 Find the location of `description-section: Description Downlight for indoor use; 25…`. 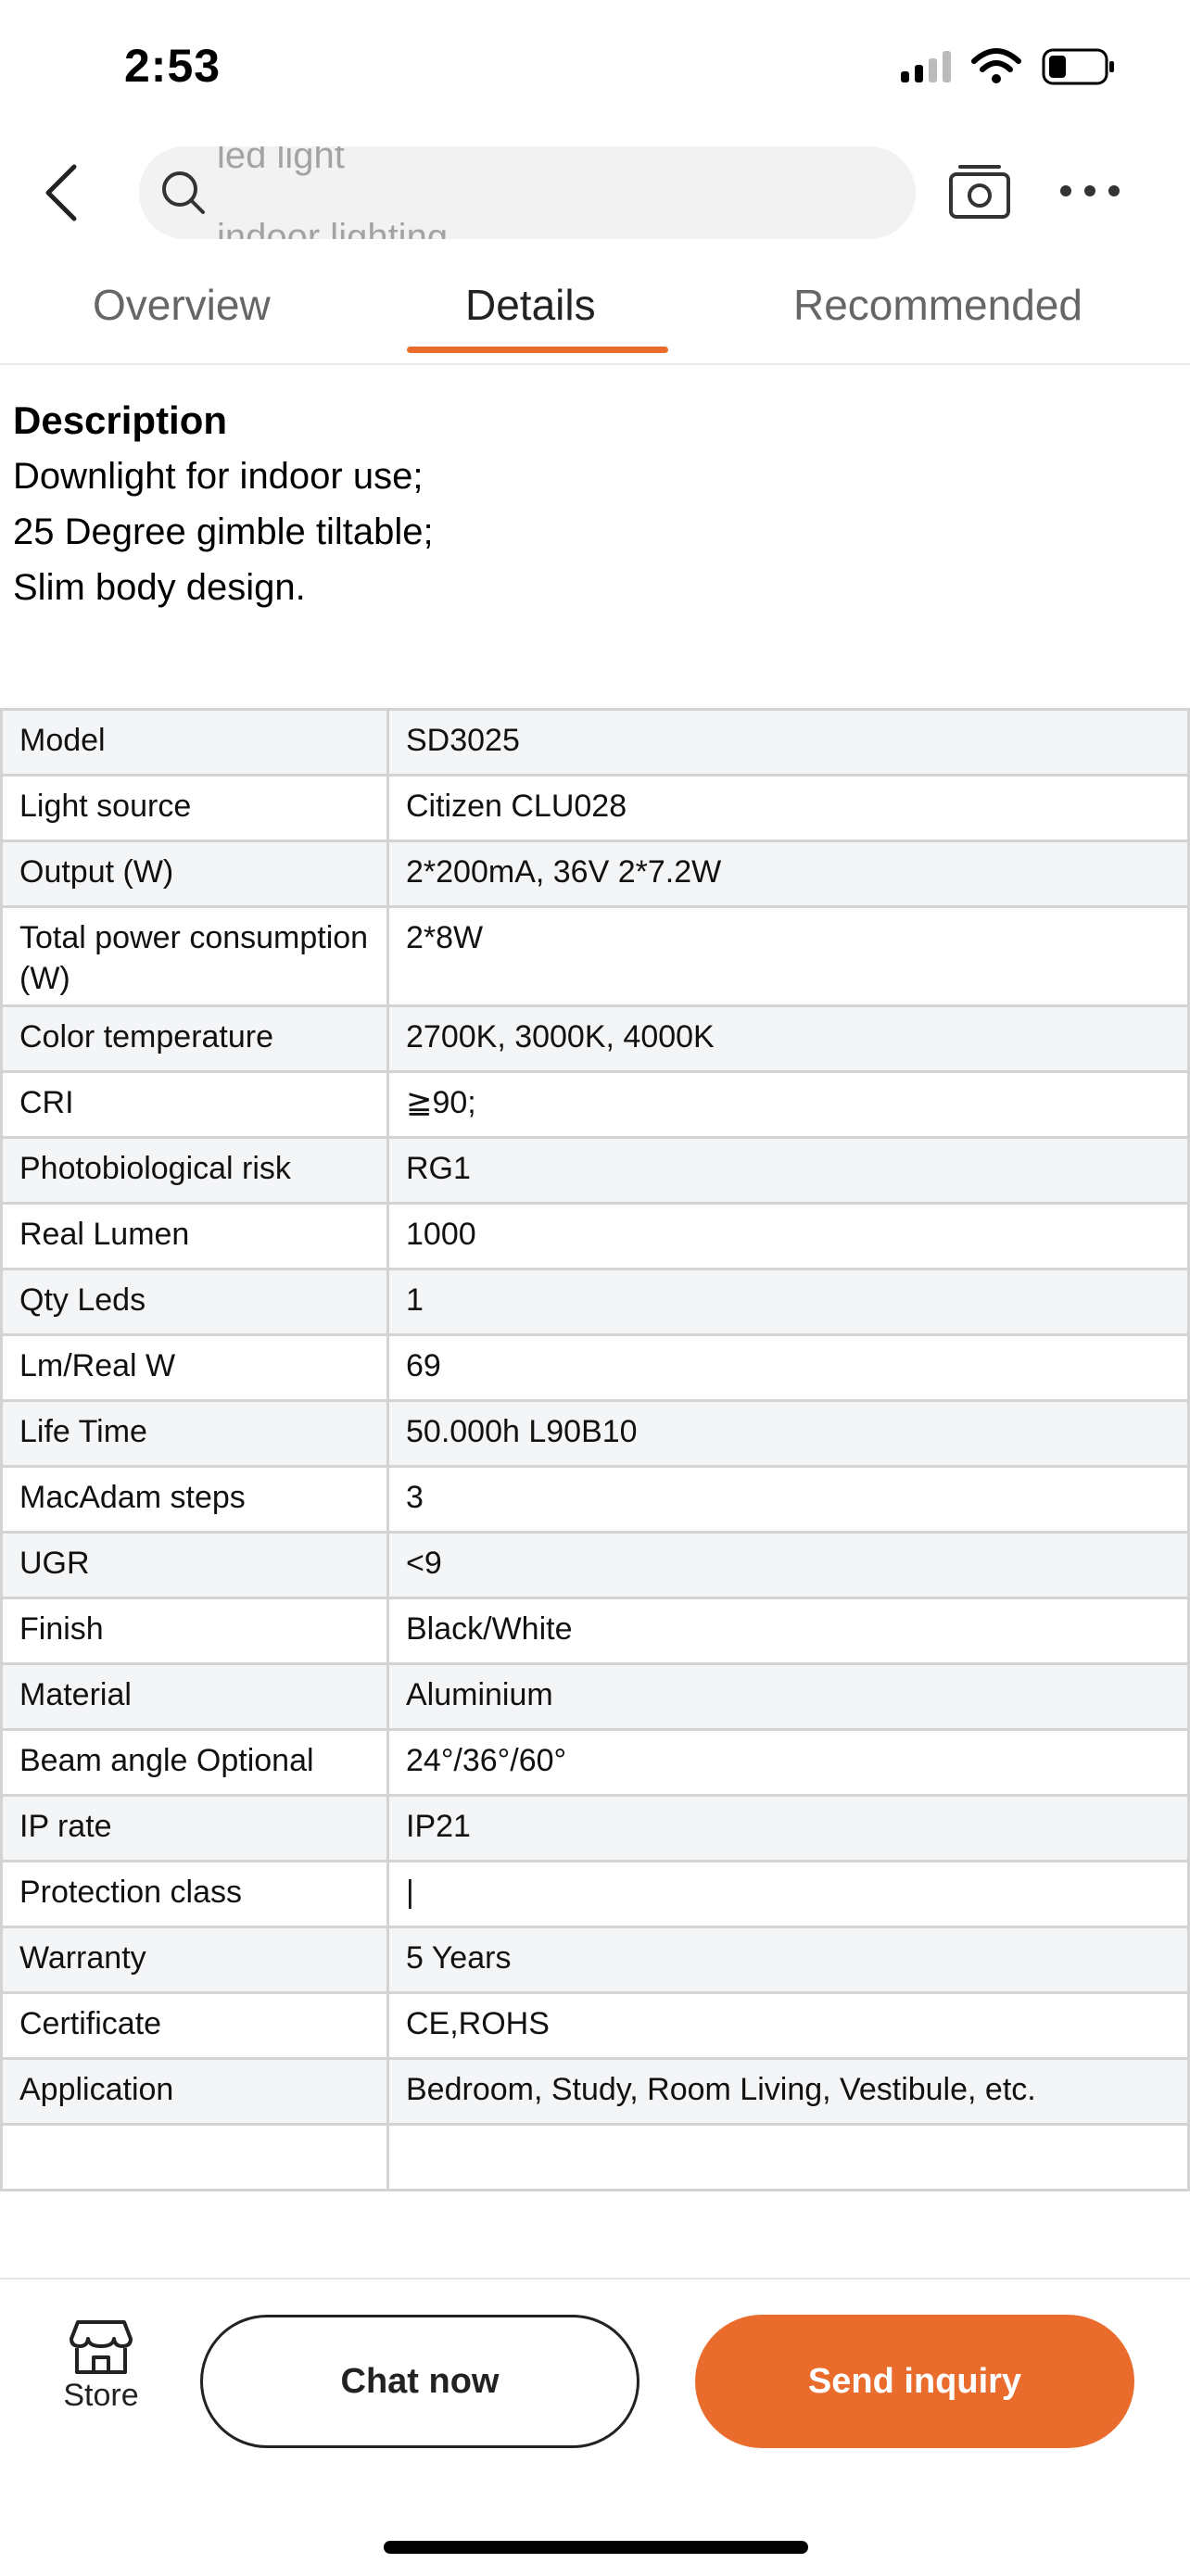

description-section: Description Downlight for indoor use; 25… is located at coordinates (592, 504).